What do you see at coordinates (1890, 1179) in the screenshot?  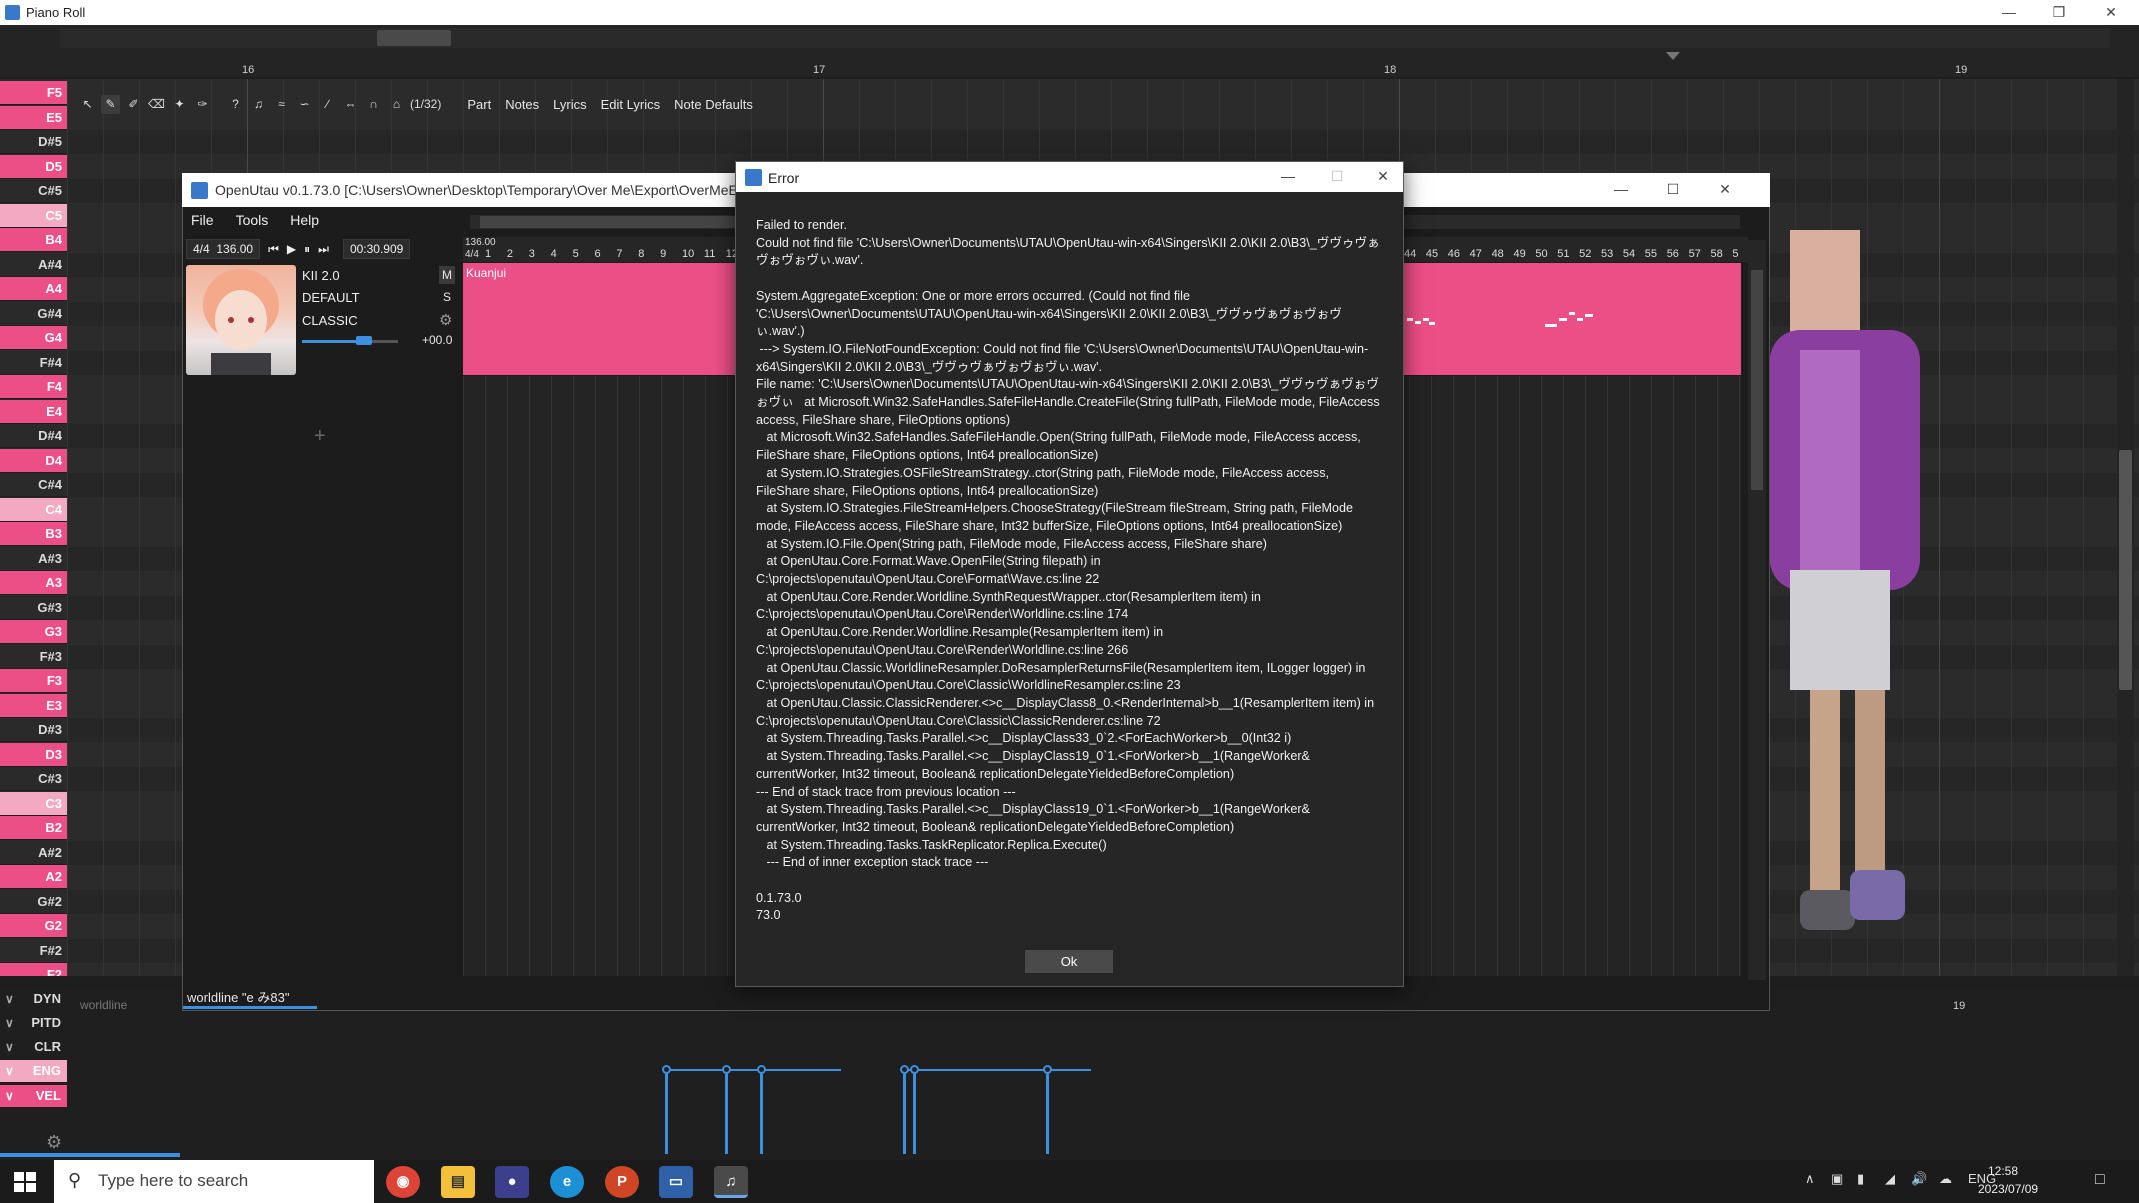 I see `network-icon: ◢` at bounding box center [1890, 1179].